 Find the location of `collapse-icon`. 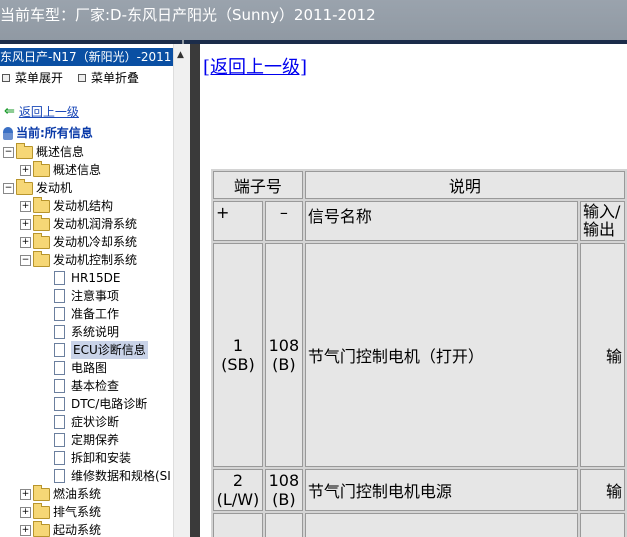

collapse-icon is located at coordinates (82, 77).